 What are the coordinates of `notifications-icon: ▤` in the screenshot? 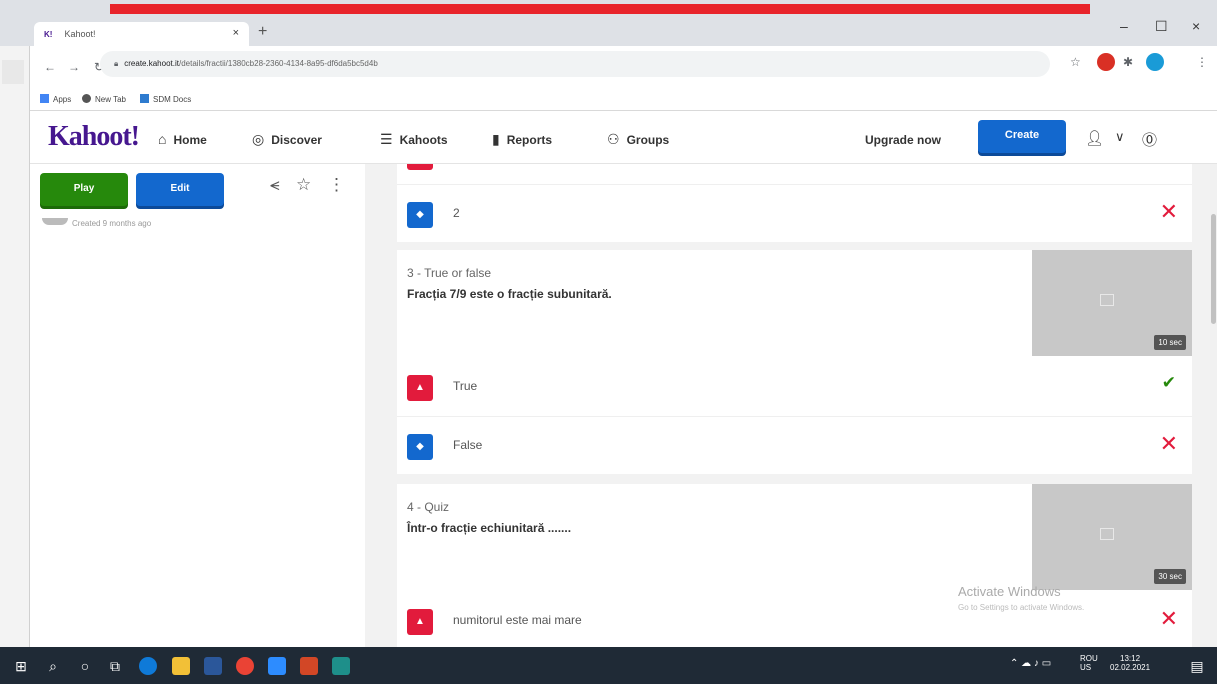 It's located at (1197, 666).